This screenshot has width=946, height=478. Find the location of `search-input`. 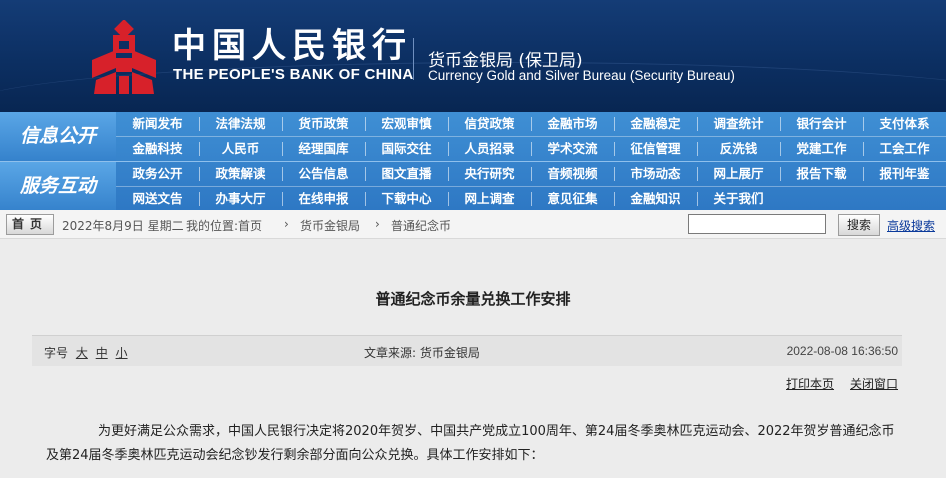

search-input is located at coordinates (757, 224).